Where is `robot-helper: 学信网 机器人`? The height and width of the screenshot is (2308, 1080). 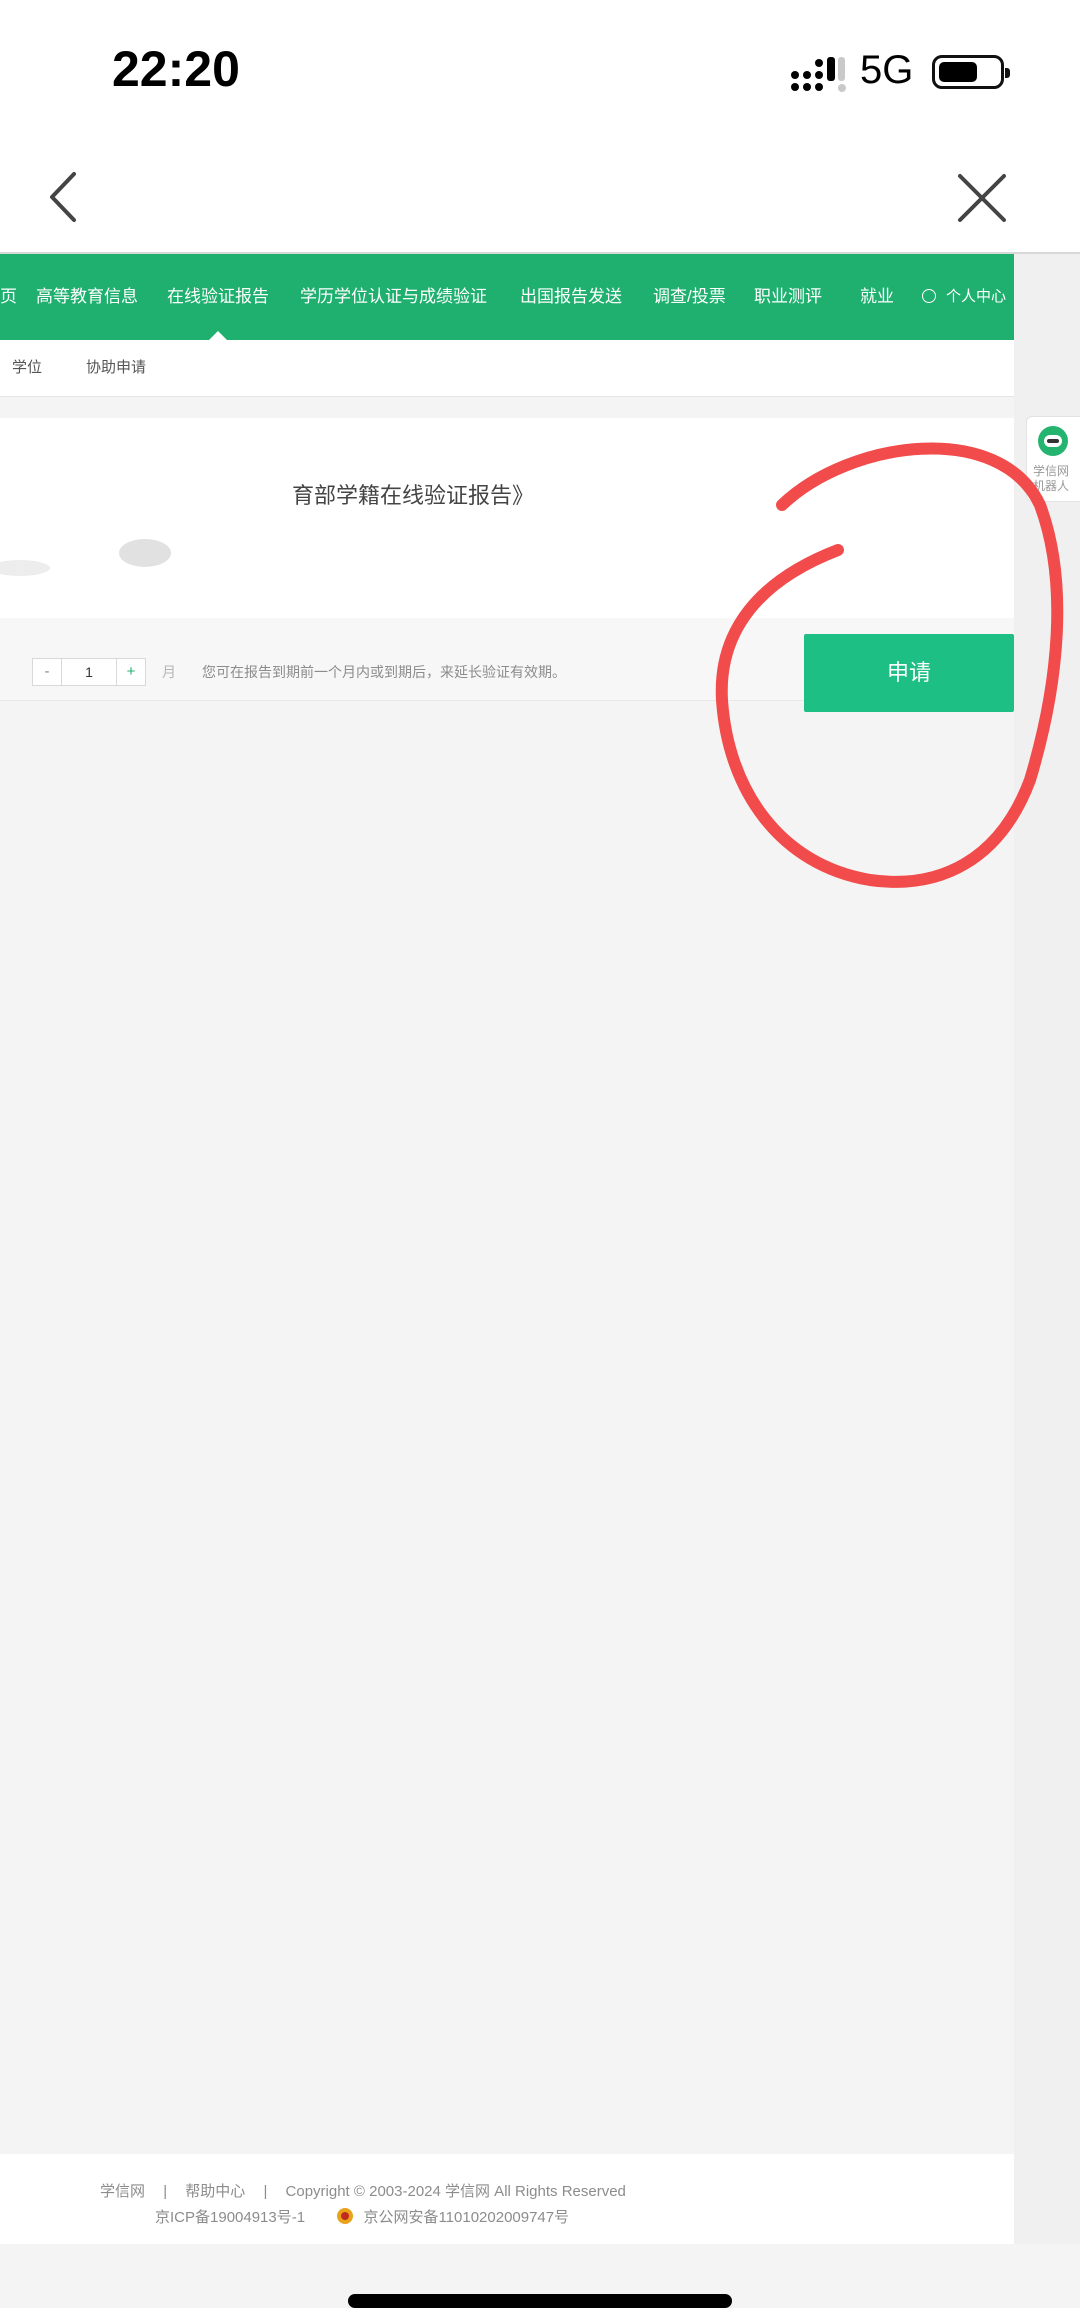 robot-helper: 学信网 机器人 is located at coordinates (1053, 459).